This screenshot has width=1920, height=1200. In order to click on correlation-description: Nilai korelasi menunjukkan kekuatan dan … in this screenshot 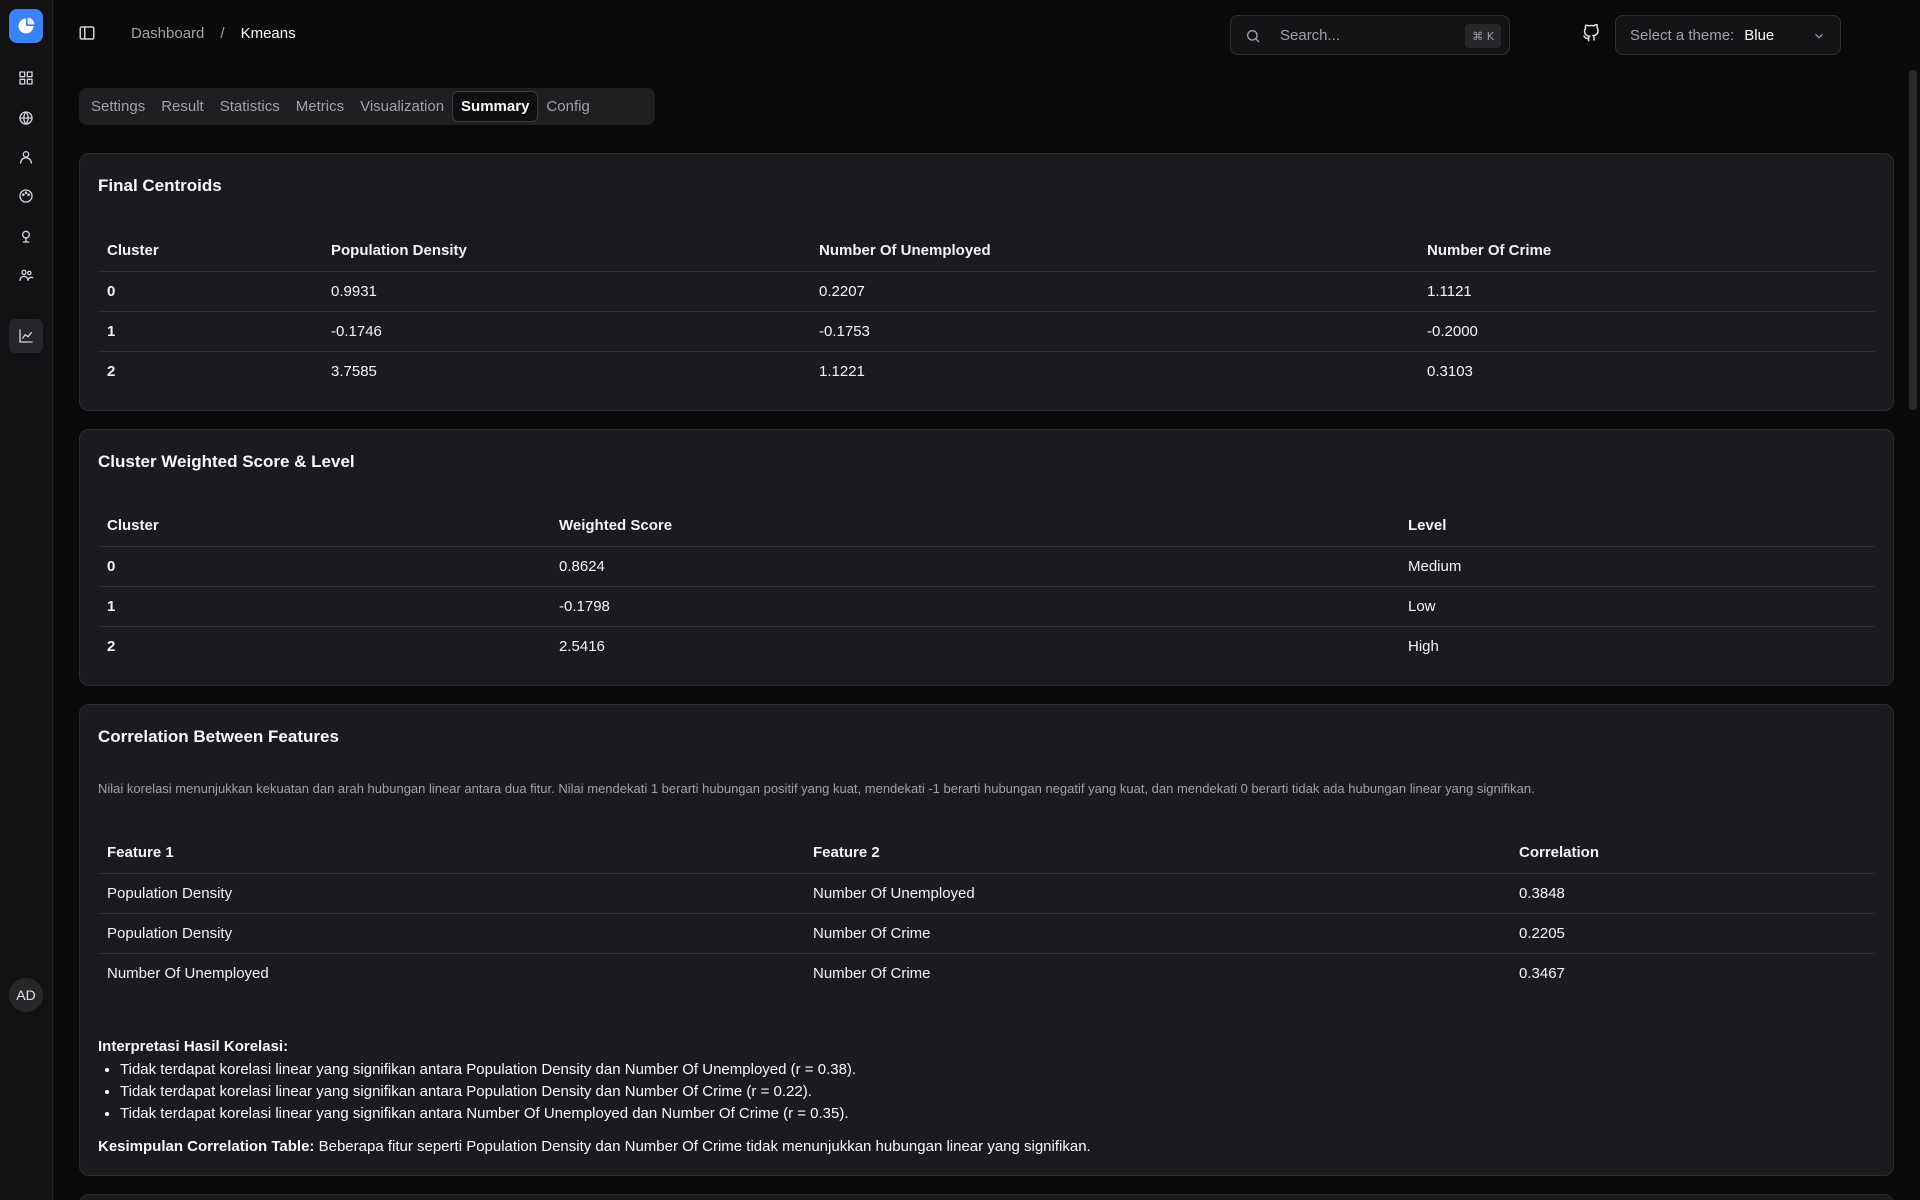, I will do `click(816, 788)`.